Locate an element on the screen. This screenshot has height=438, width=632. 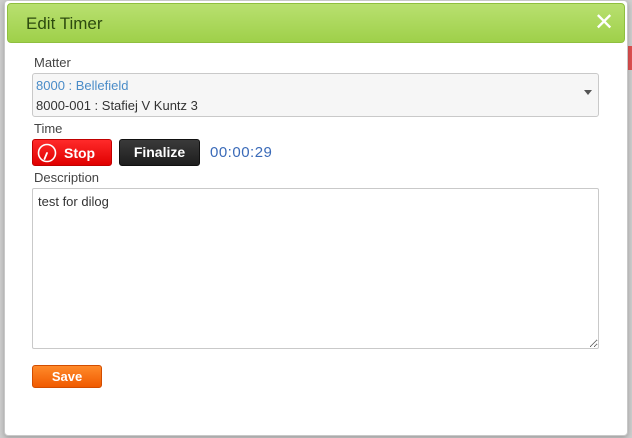
close-icon: ✕ is located at coordinates (604, 23).